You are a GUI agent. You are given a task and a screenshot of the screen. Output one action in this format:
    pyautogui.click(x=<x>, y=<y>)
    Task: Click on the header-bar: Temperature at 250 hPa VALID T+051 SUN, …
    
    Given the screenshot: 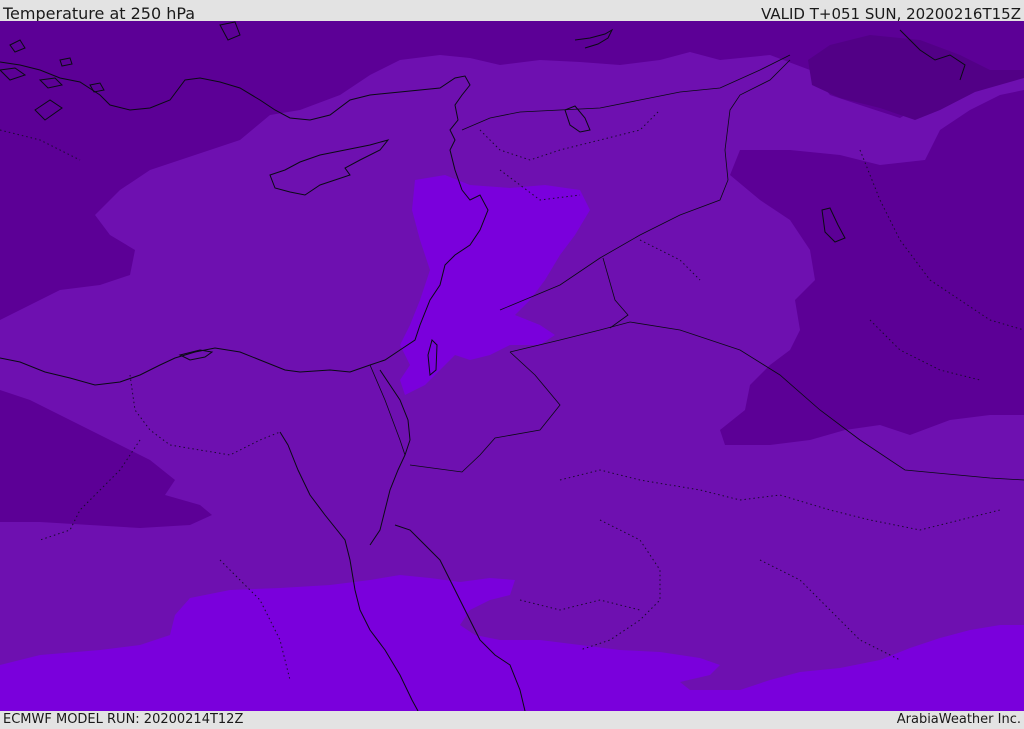 What is the action you would take?
    pyautogui.click(x=512, y=11)
    